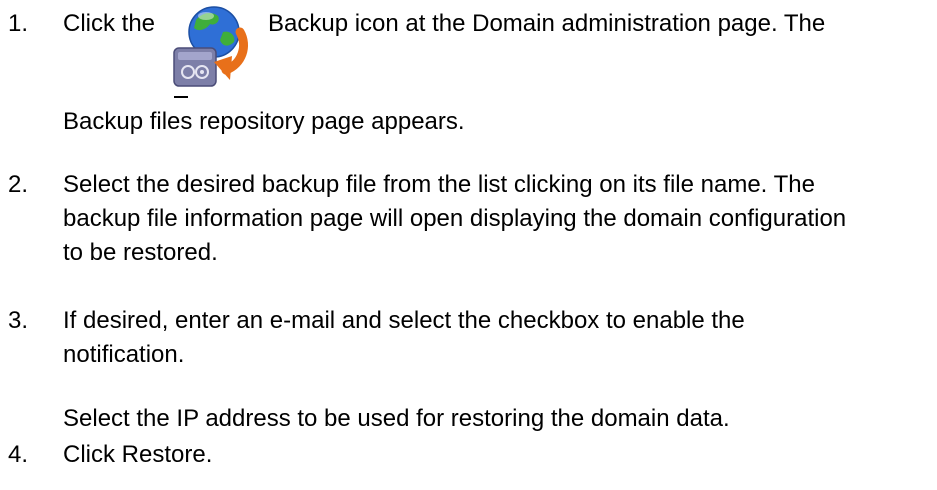 Image resolution: width=937 pixels, height=490 pixels. I want to click on backup-icon, so click(212, 51).